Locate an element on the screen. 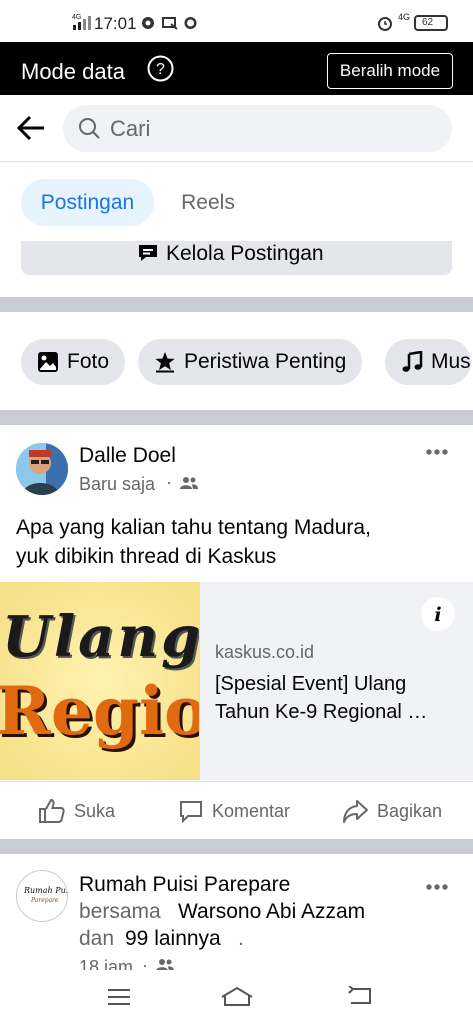 The height and width of the screenshot is (1024, 473). comment-button: Komentar is located at coordinates (234, 811).